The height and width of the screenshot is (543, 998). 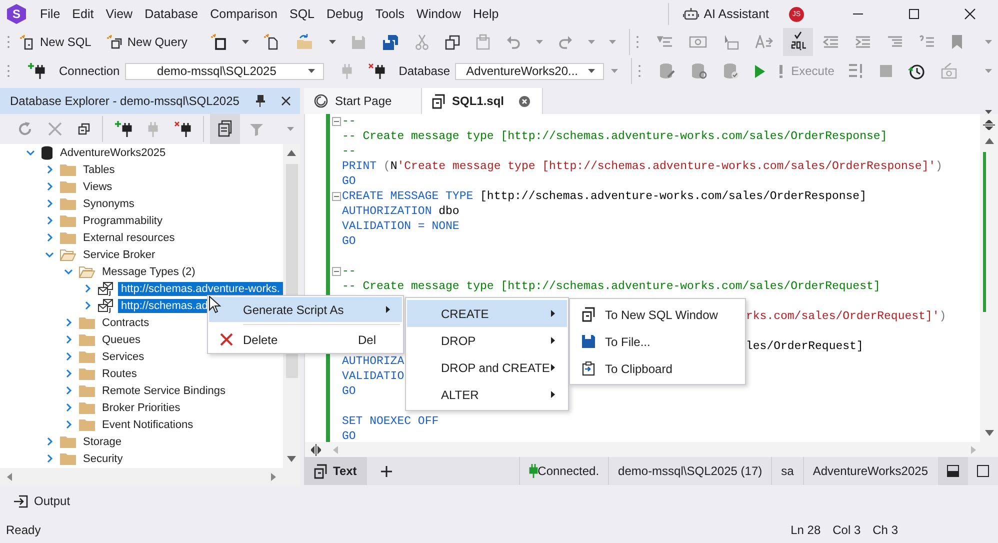 What do you see at coordinates (125, 101) in the screenshot?
I see `panel-title: Database Explorer - demo-mssql\SQL2025` at bounding box center [125, 101].